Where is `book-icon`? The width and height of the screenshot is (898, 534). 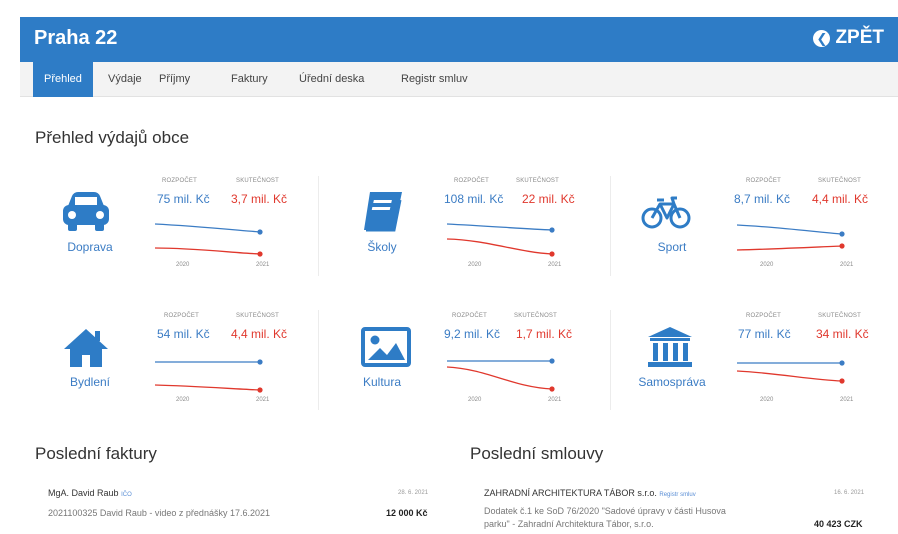 book-icon is located at coordinates (383, 212).